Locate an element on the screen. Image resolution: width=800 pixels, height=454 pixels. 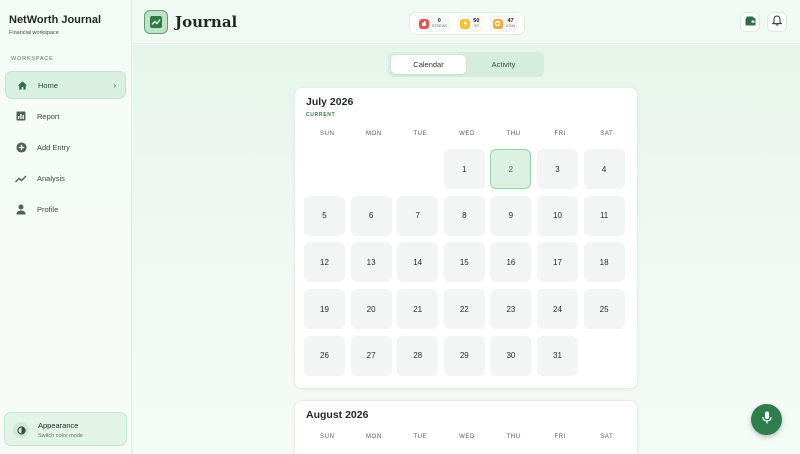
calendar-day-today: 2 is located at coordinates (511, 169).